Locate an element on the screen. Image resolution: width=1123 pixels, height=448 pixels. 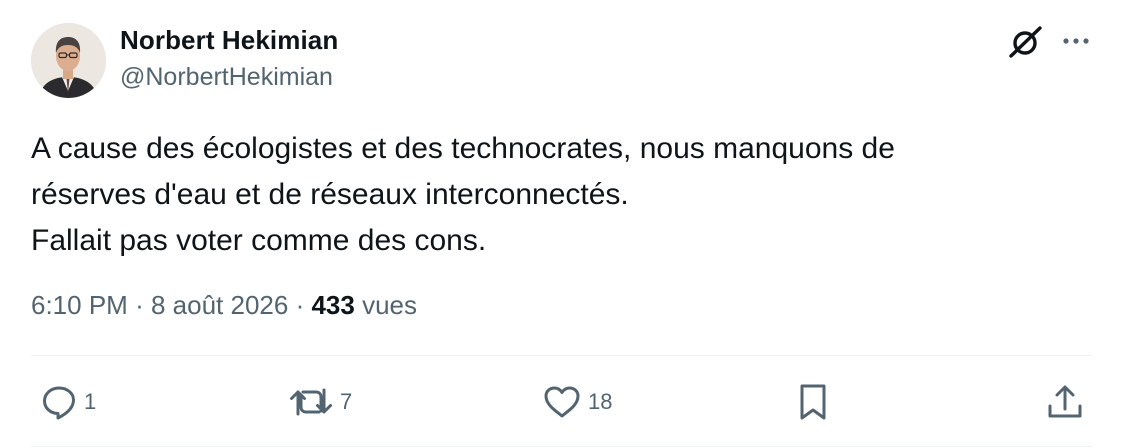
reply-count: 1 is located at coordinates (90, 401).